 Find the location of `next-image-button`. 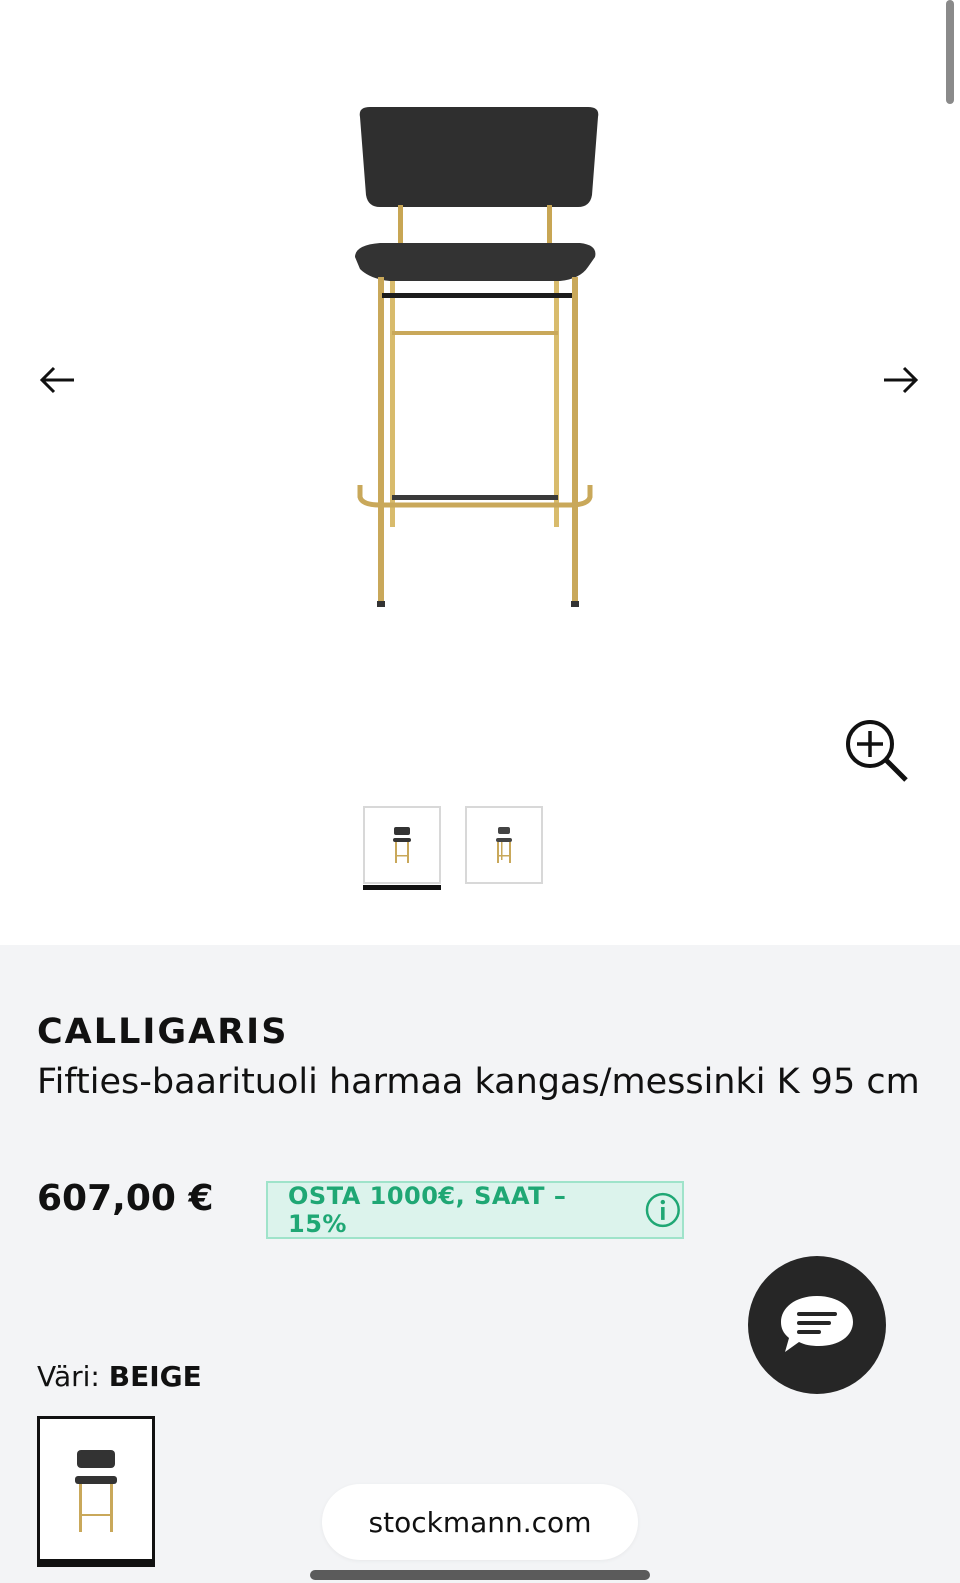

next-image-button is located at coordinates (900, 380).